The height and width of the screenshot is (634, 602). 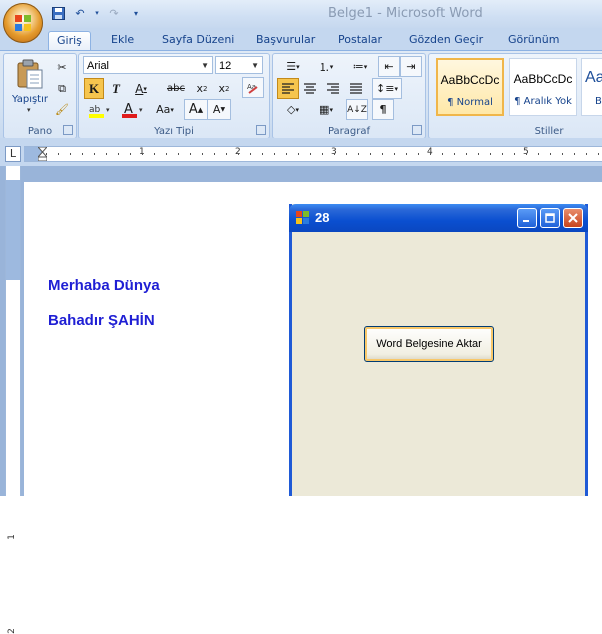 I want to click on office-button, so click(x=23, y=23).